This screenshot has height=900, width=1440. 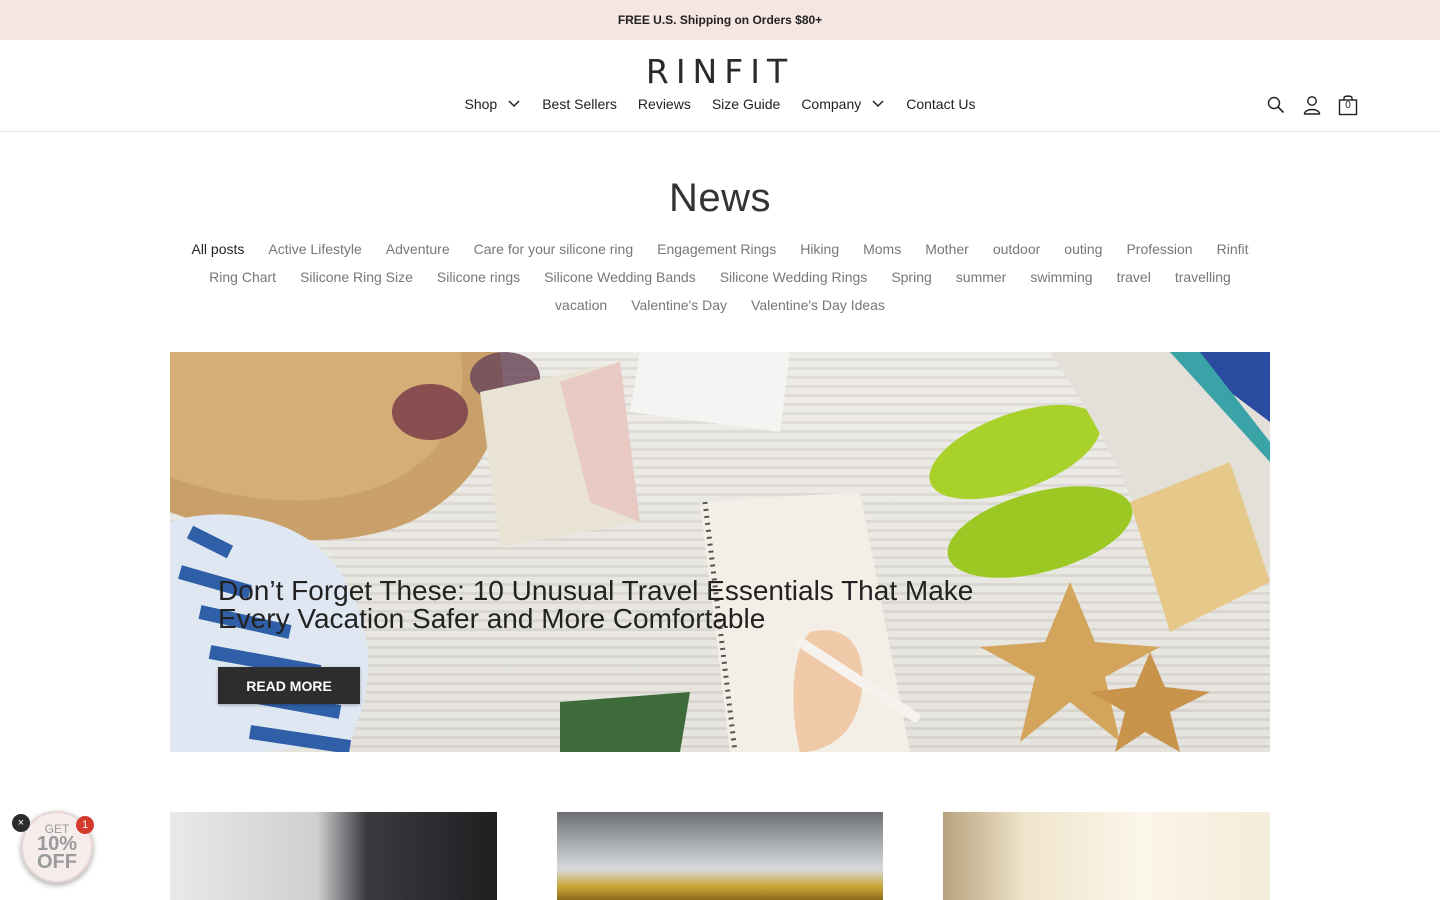 I want to click on cart-button: 0, so click(x=1348, y=105).